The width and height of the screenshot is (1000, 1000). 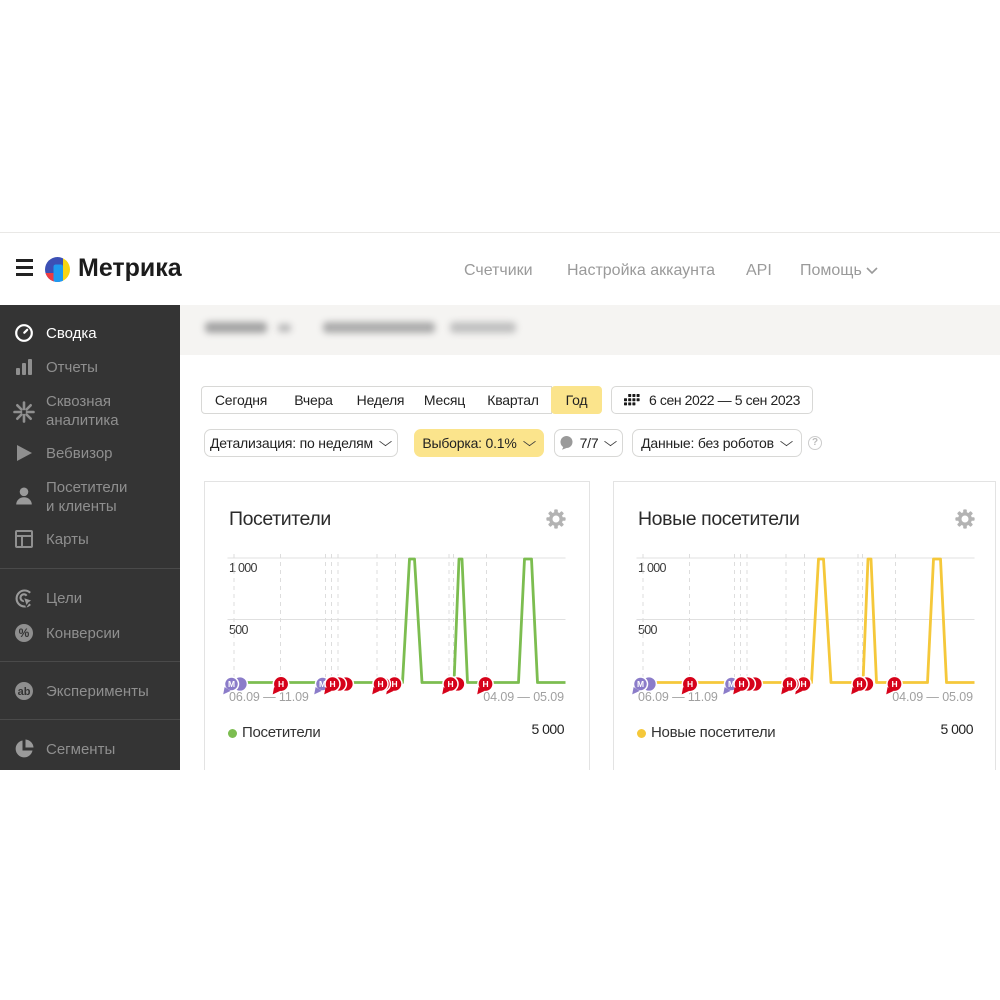 I want to click on svg-text: ab, so click(x=24, y=692).